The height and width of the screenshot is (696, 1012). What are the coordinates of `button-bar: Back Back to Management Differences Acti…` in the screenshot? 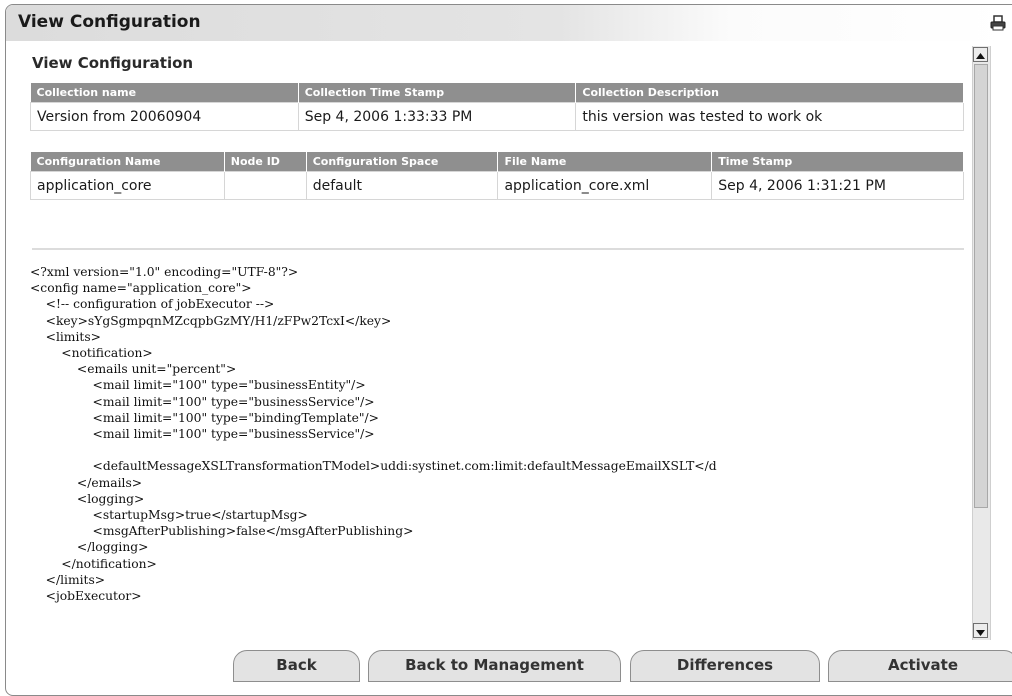 It's located at (506, 663).